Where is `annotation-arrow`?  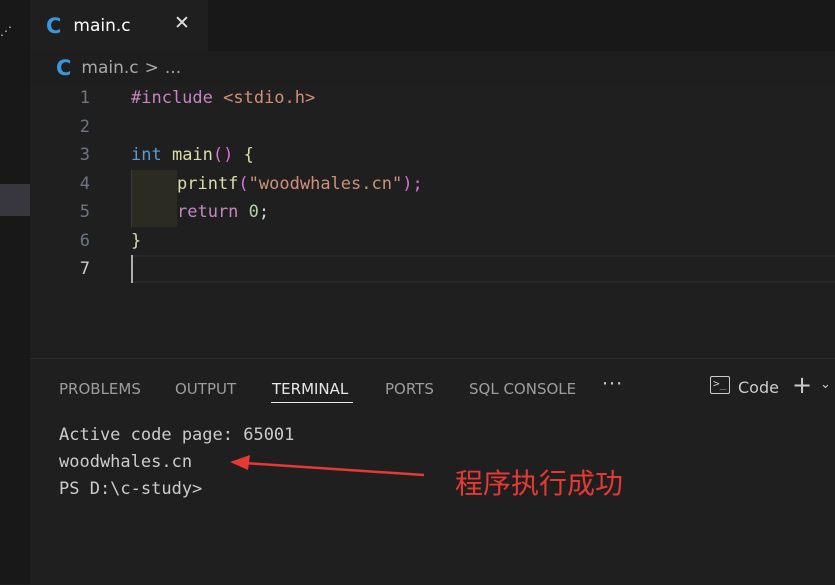
annotation-arrow is located at coordinates (327, 466).